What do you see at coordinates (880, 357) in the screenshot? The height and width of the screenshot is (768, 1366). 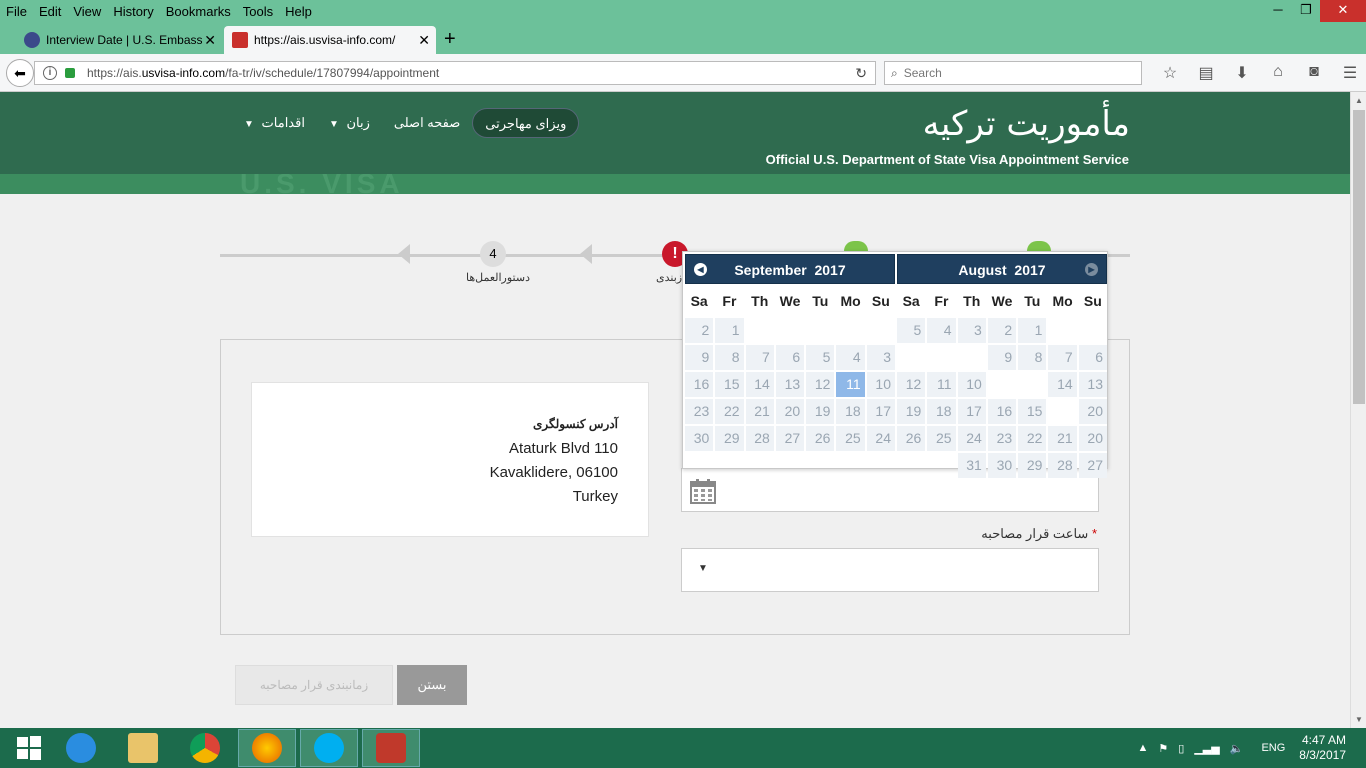 I see `calendar-day: 3` at bounding box center [880, 357].